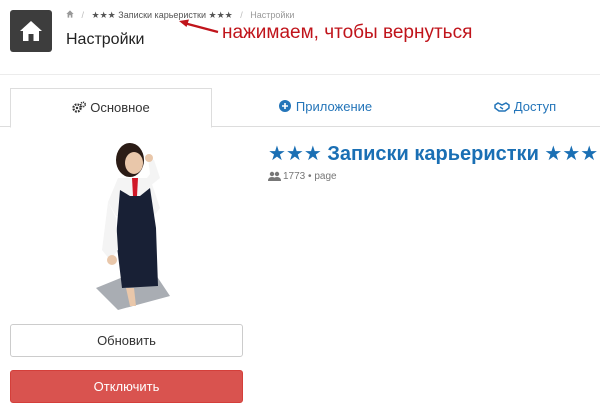 The width and height of the screenshot is (600, 405). I want to click on update-button: Обновить, so click(126, 340).